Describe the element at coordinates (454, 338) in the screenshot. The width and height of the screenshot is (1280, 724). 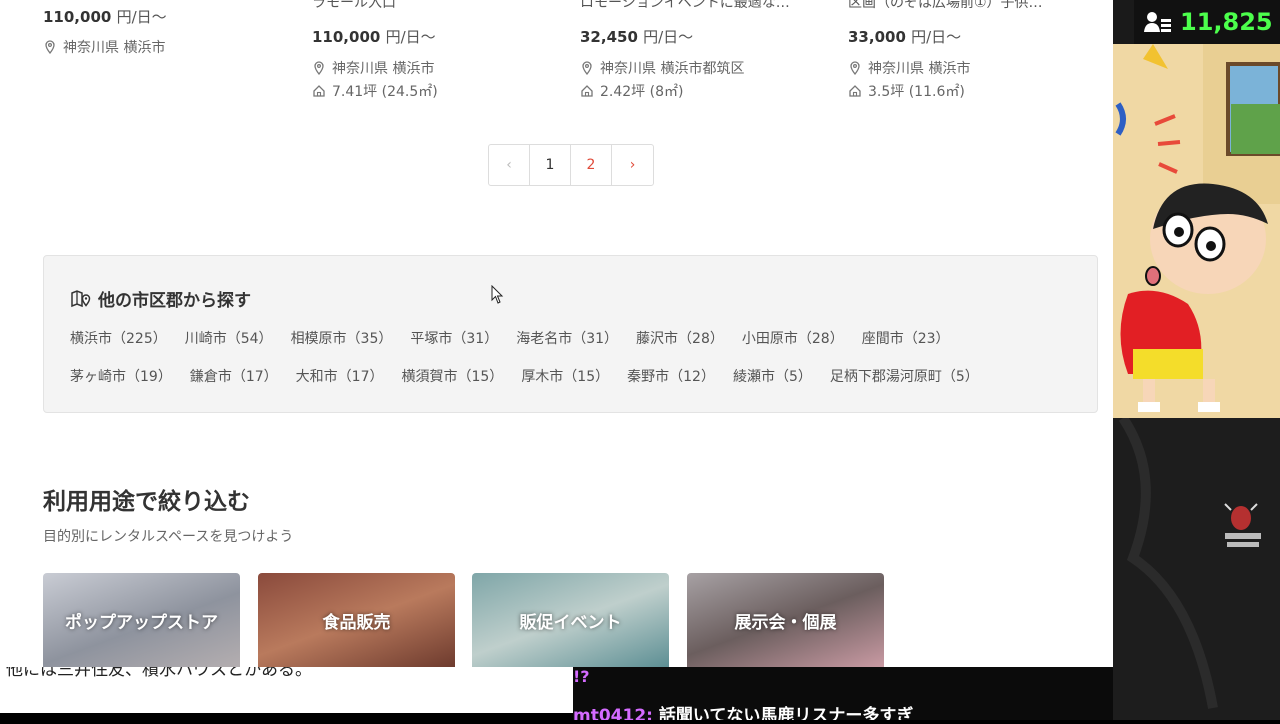
I see `area-link: 平塚市（31）` at that location.